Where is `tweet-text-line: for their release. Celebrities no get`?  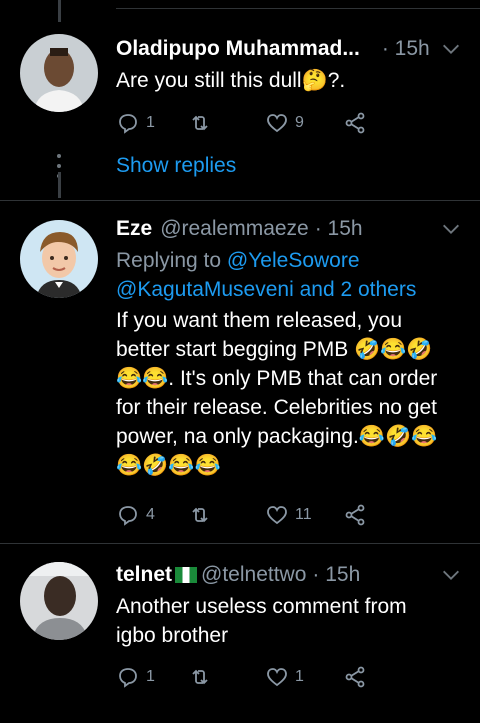
tweet-text-line: for their release. Celebrities no get is located at coordinates (276, 407).